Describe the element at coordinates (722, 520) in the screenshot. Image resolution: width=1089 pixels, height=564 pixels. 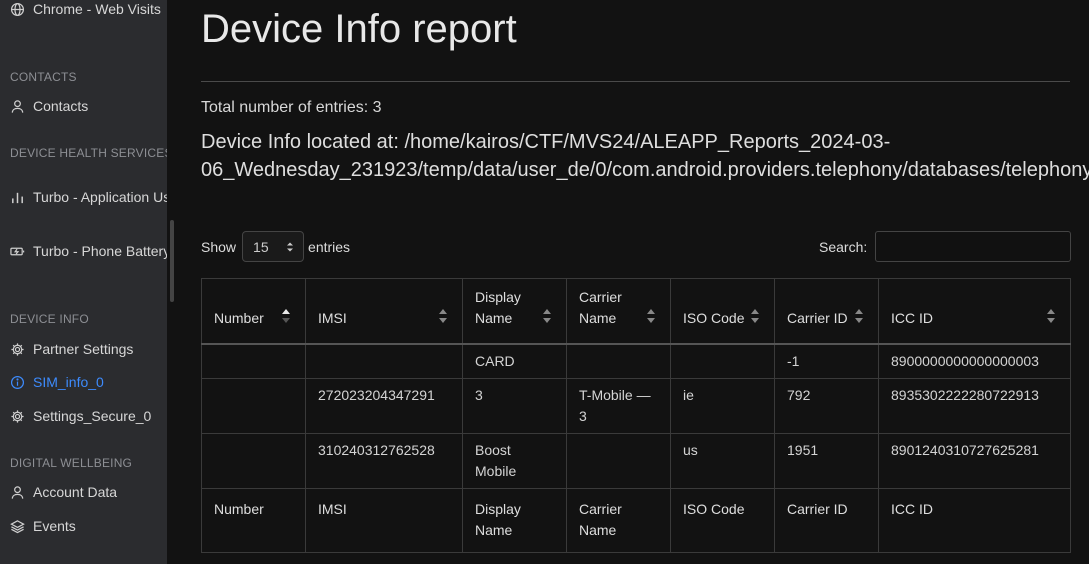
I see `footer-iso-code: ISO Code` at that location.